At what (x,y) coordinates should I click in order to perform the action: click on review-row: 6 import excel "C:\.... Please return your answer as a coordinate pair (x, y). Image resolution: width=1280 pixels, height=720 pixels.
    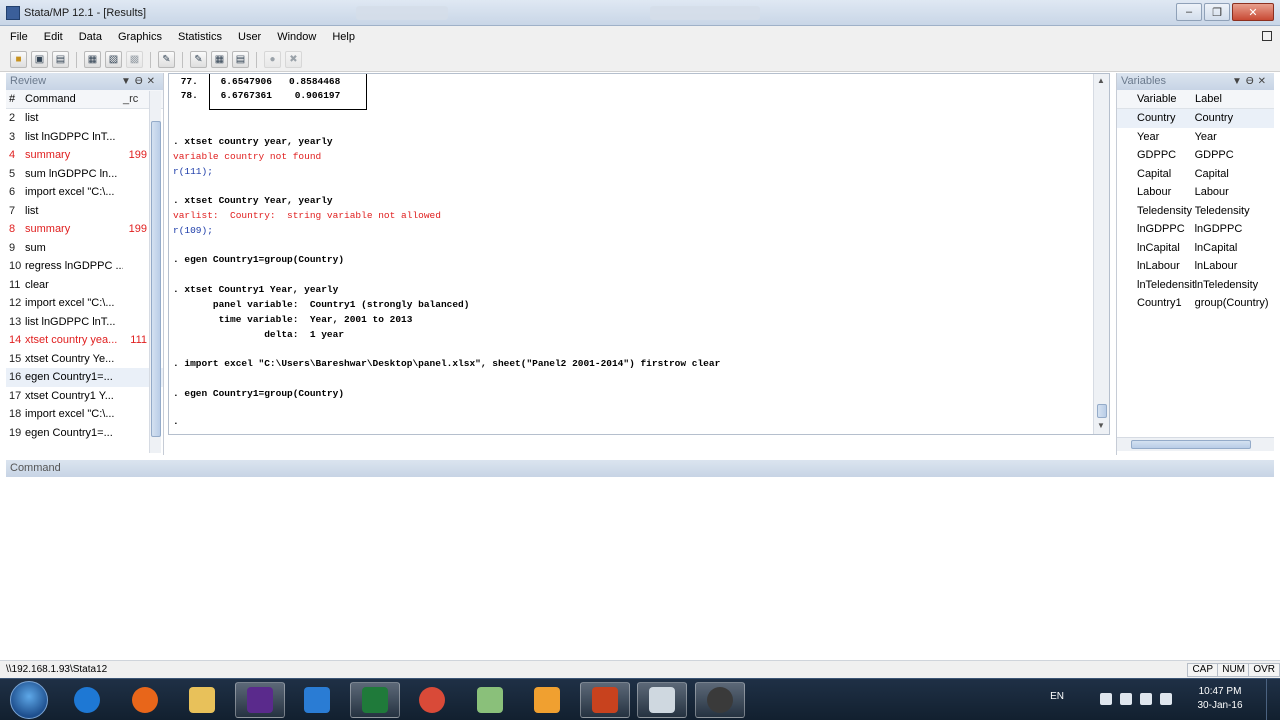
    Looking at the image, I should click on (84, 192).